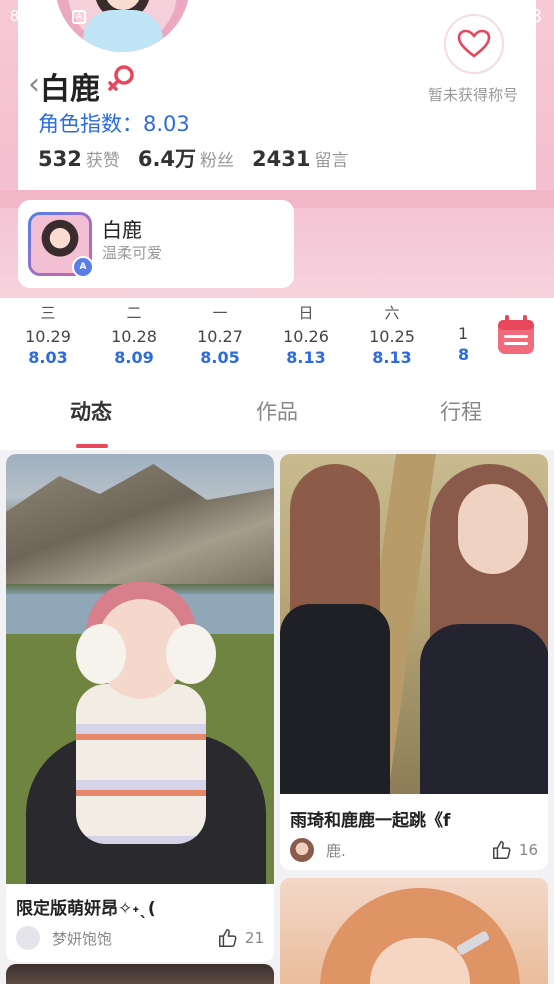 This screenshot has width=554, height=984. Describe the element at coordinates (408, 850) in the screenshot. I see `author-name: 鹿.` at that location.